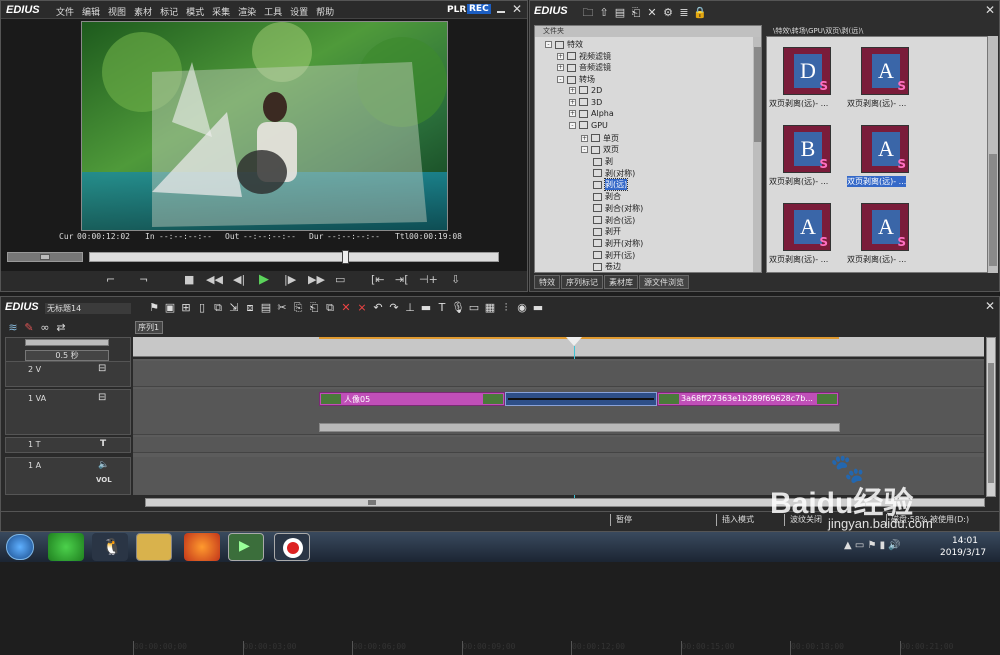  I want to click on tree-item: +3D, so click(585, 102).